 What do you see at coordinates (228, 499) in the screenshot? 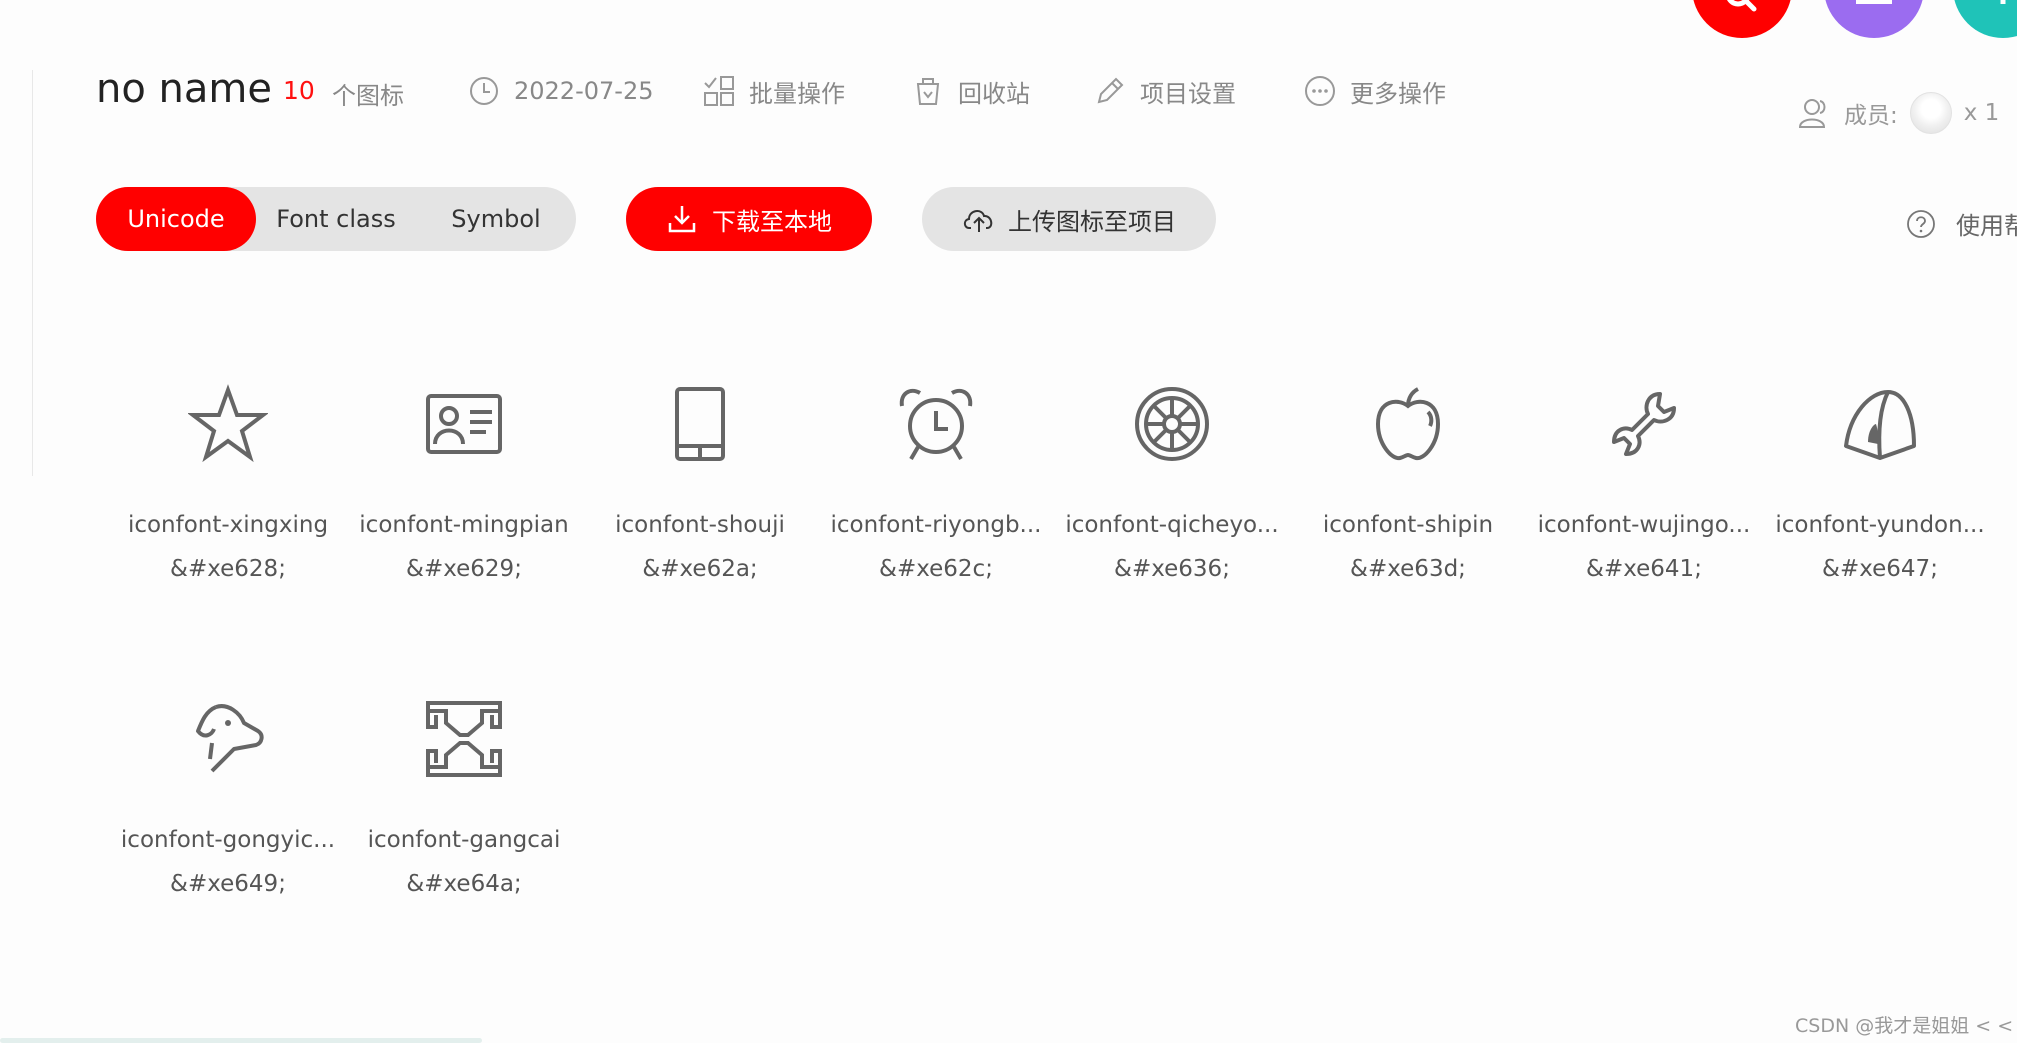
I see `icon-card-xingxing: iconfont-xingxing &#xe628;` at bounding box center [228, 499].